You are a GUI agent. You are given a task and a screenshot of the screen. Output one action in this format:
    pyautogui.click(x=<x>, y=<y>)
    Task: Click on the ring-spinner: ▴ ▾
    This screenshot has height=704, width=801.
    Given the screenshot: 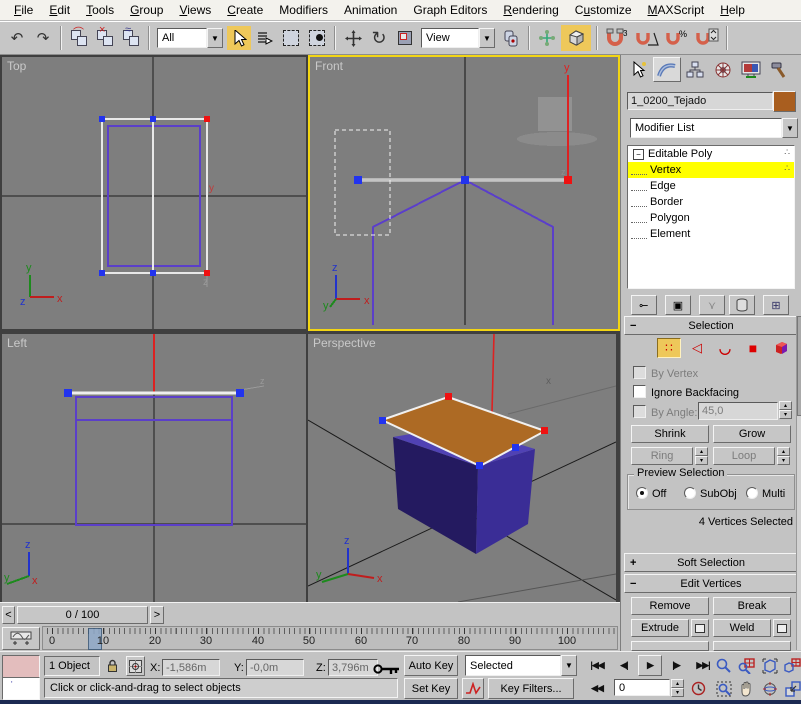 What is the action you would take?
    pyautogui.click(x=701, y=456)
    